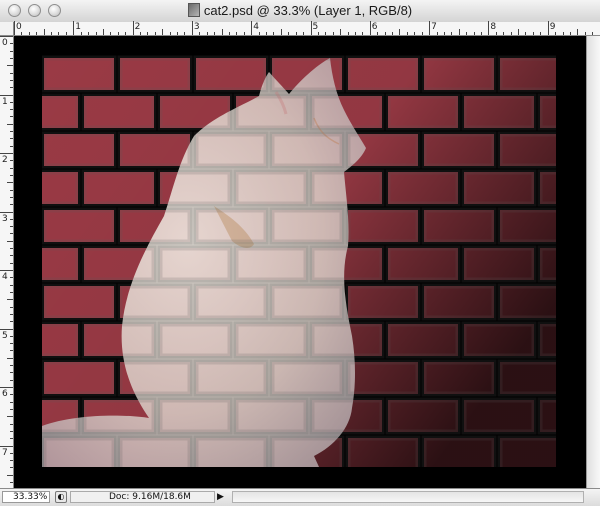  Describe the element at coordinates (221, 497) in the screenshot. I see `status-menu-arrow-icon: ▶` at that location.